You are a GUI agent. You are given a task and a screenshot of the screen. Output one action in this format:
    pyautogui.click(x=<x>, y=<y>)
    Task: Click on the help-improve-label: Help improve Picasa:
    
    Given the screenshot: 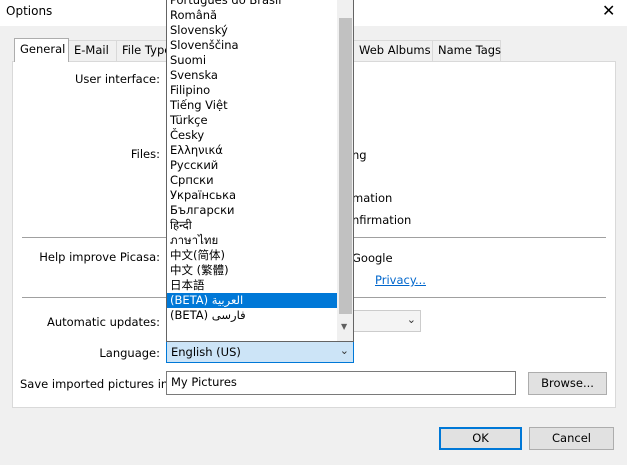 What is the action you would take?
    pyautogui.click(x=99, y=257)
    